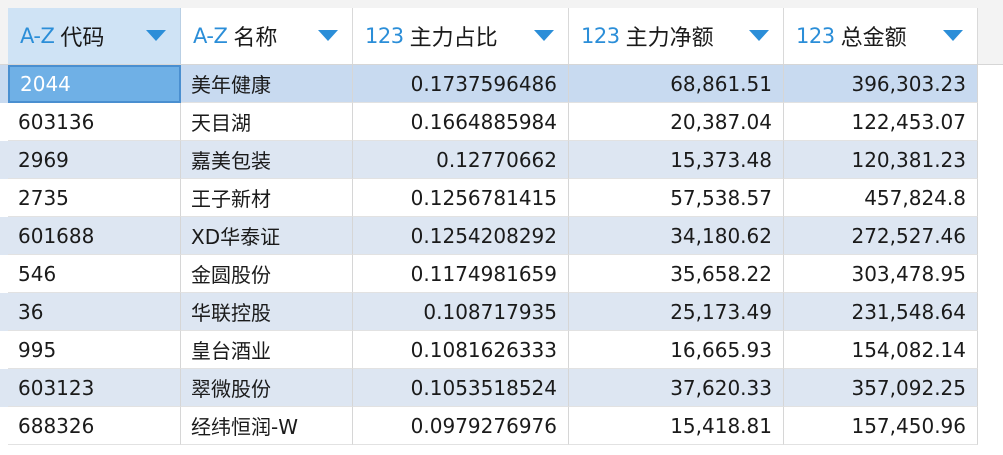  What do you see at coordinates (881, 198) in the screenshot?
I see `cell-total-amount: 457,824.8` at bounding box center [881, 198].